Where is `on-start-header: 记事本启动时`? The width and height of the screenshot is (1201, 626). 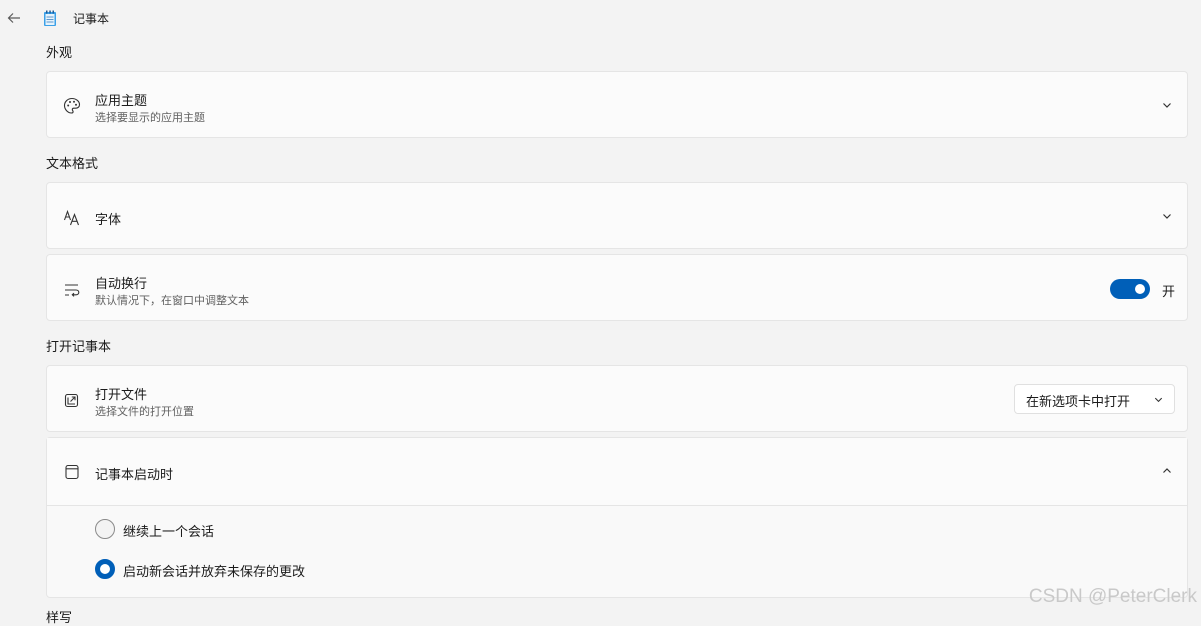 on-start-header: 记事本启动时 is located at coordinates (617, 472).